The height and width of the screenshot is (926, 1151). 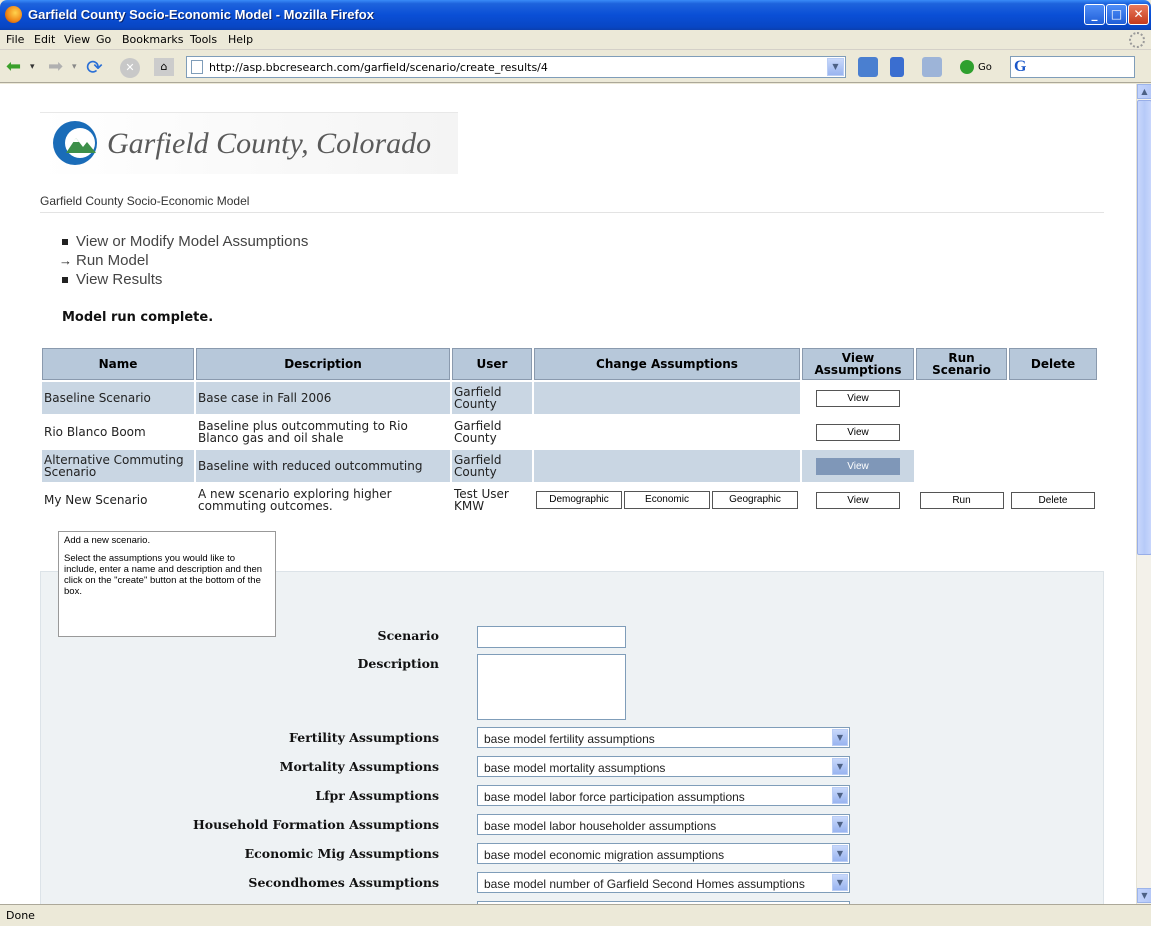 I want to click on step-run-model: → Run Model, so click(x=183, y=260).